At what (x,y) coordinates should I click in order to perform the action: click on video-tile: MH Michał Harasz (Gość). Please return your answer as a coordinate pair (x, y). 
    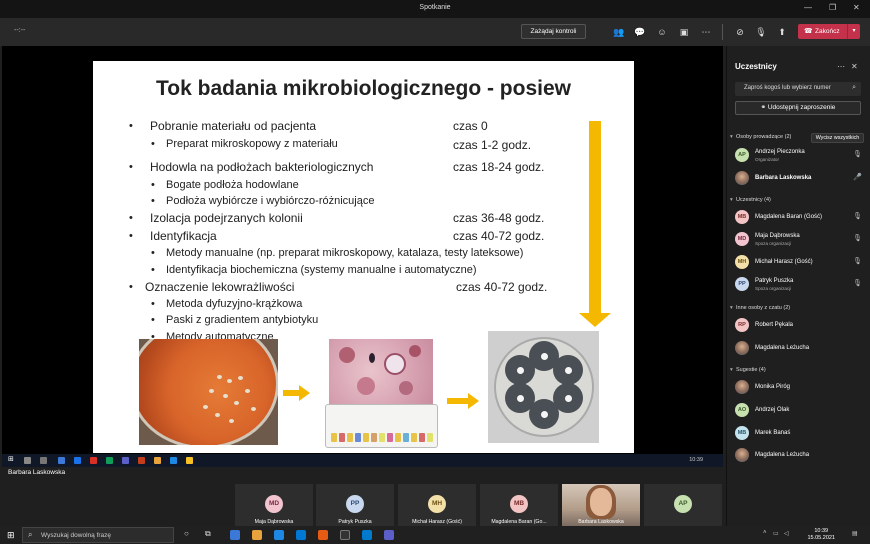
    Looking at the image, I should click on (437, 505).